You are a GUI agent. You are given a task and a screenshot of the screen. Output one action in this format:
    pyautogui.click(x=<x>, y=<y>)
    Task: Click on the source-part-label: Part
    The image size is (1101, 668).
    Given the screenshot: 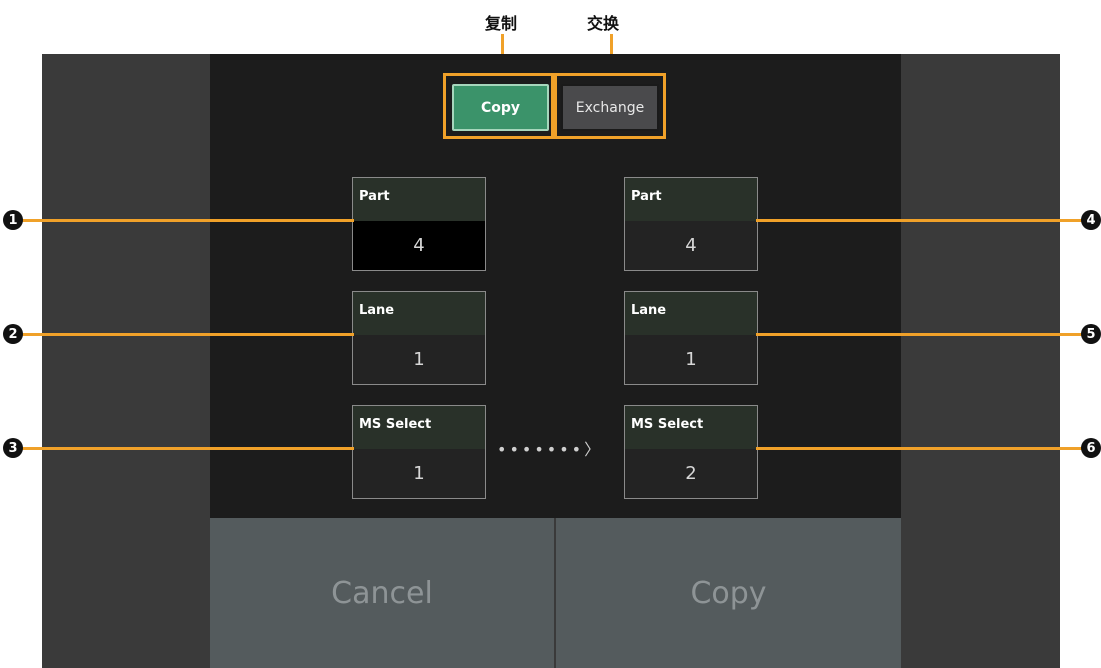 What is the action you would take?
    pyautogui.click(x=419, y=199)
    